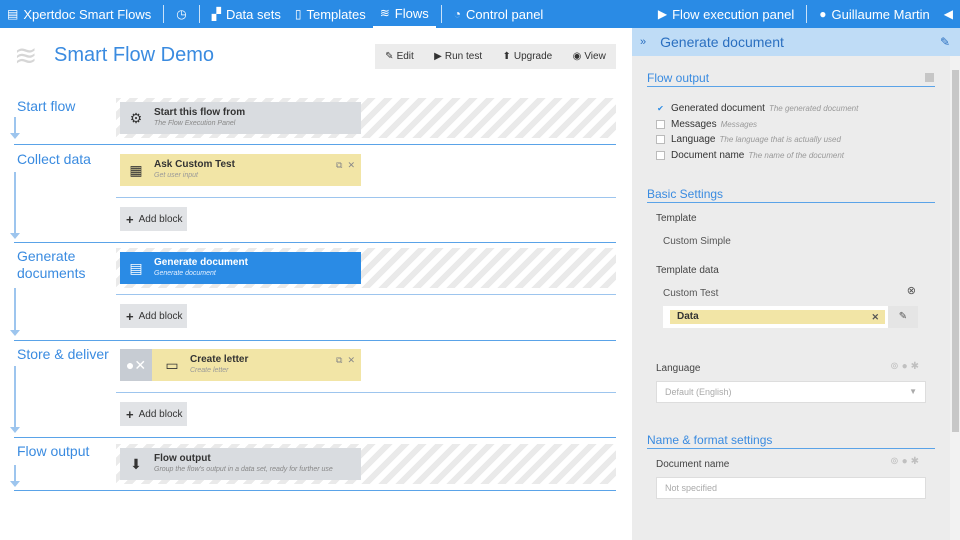 The height and width of the screenshot is (540, 960). Describe the element at coordinates (345, 360) in the screenshot. I see `block-actions: ⧉ ✕` at that location.